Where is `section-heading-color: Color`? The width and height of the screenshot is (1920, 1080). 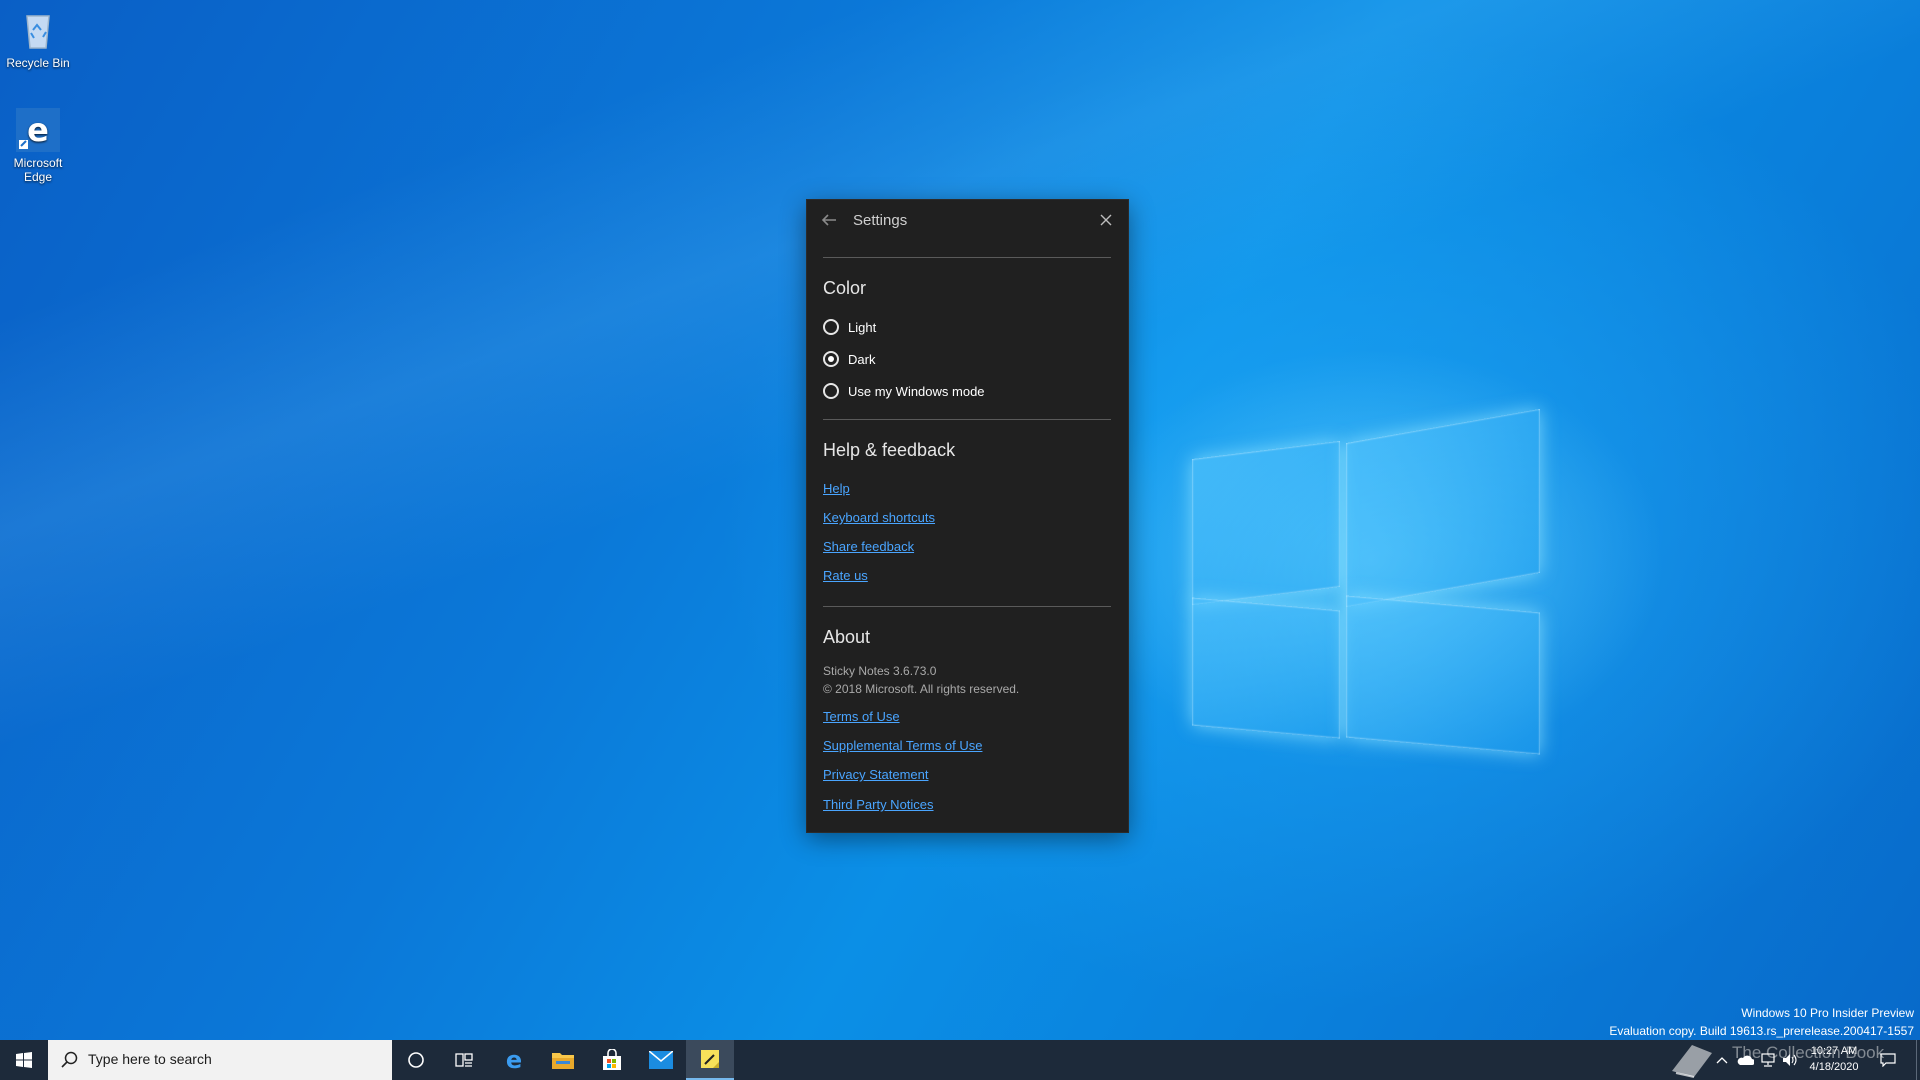
section-heading-color: Color is located at coordinates (845, 288).